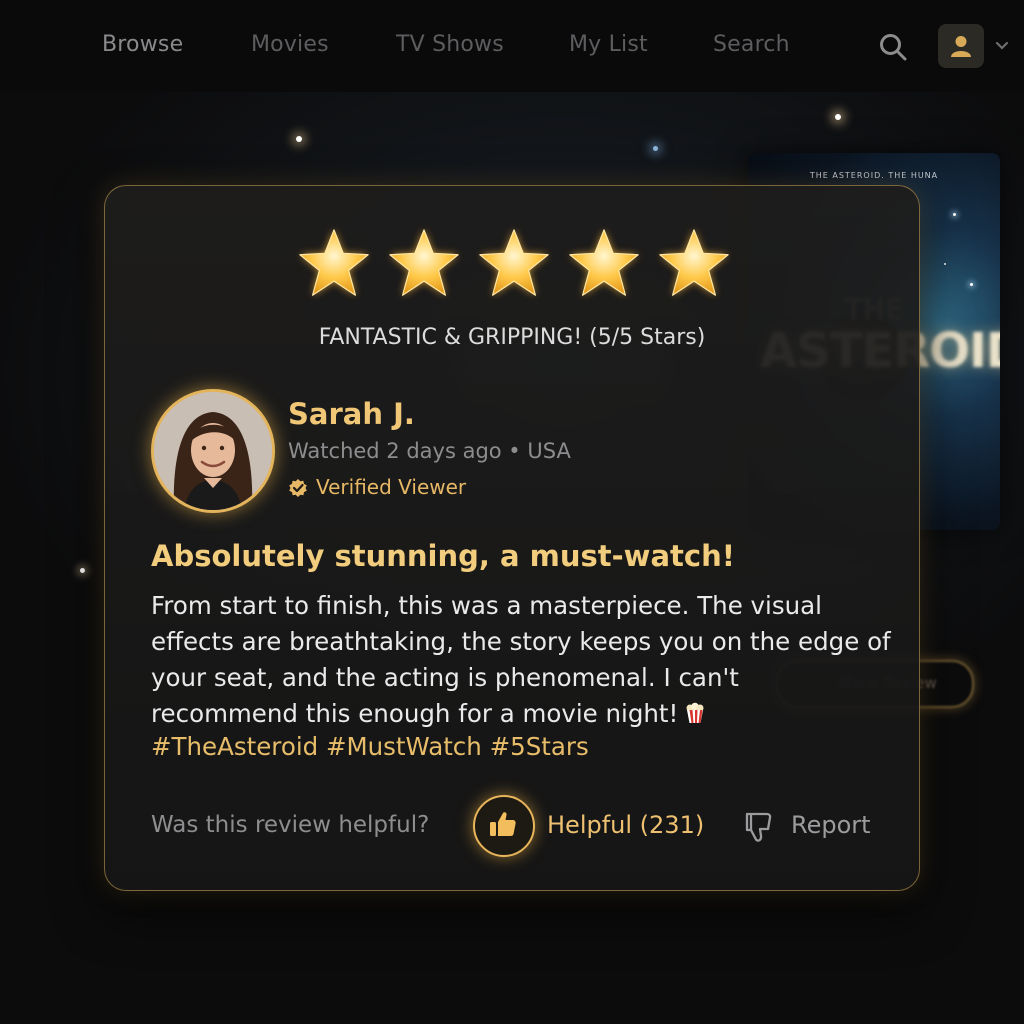 The image size is (1024, 1024). What do you see at coordinates (831, 825) in the screenshot?
I see `report-label: Report` at bounding box center [831, 825].